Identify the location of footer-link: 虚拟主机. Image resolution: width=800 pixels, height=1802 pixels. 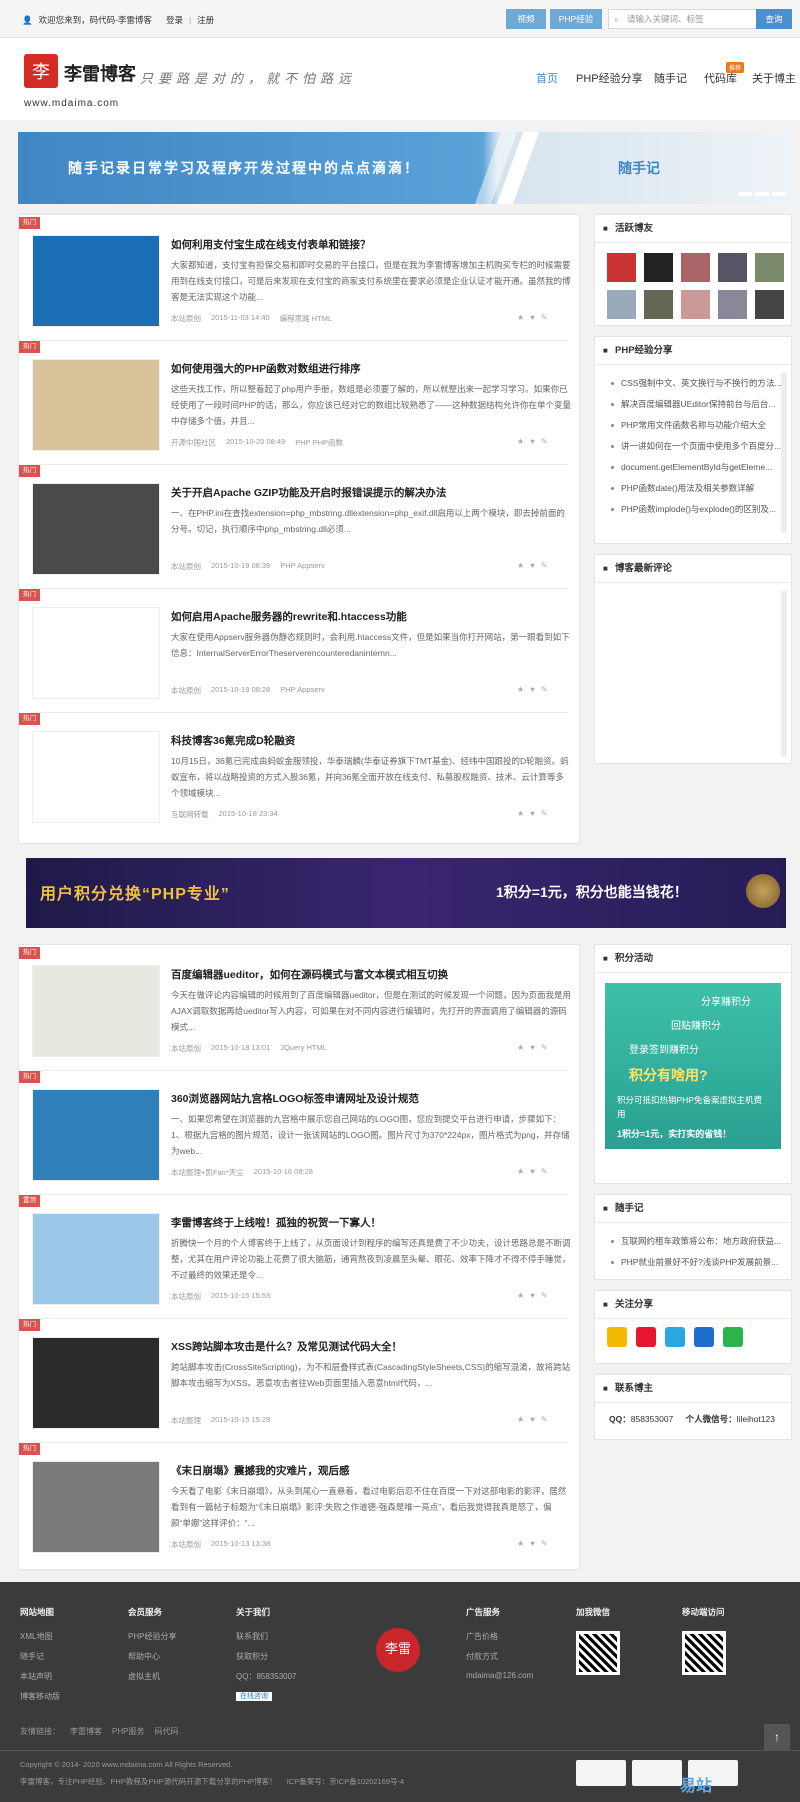
(152, 1681).